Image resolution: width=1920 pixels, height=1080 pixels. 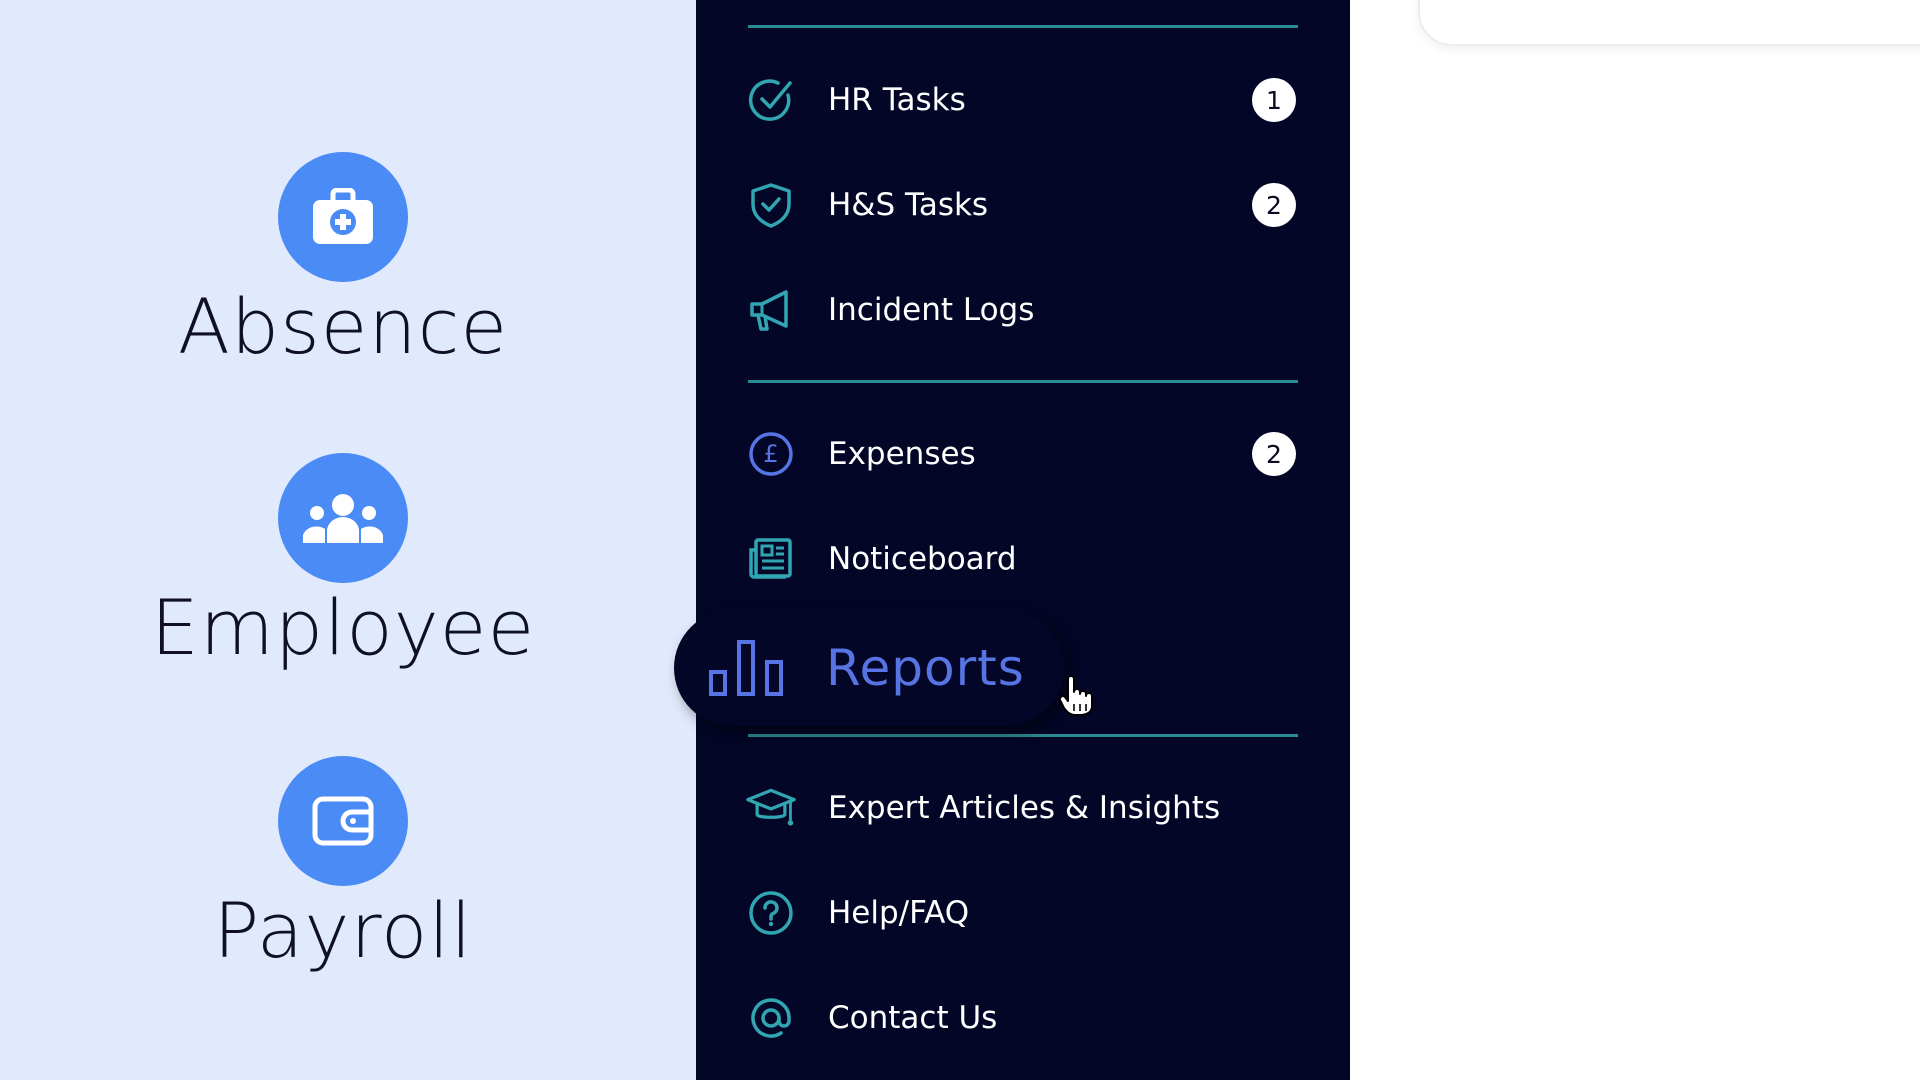 I want to click on nav-item-noticeboard: Noticeboard, so click(x=1016, y=559).